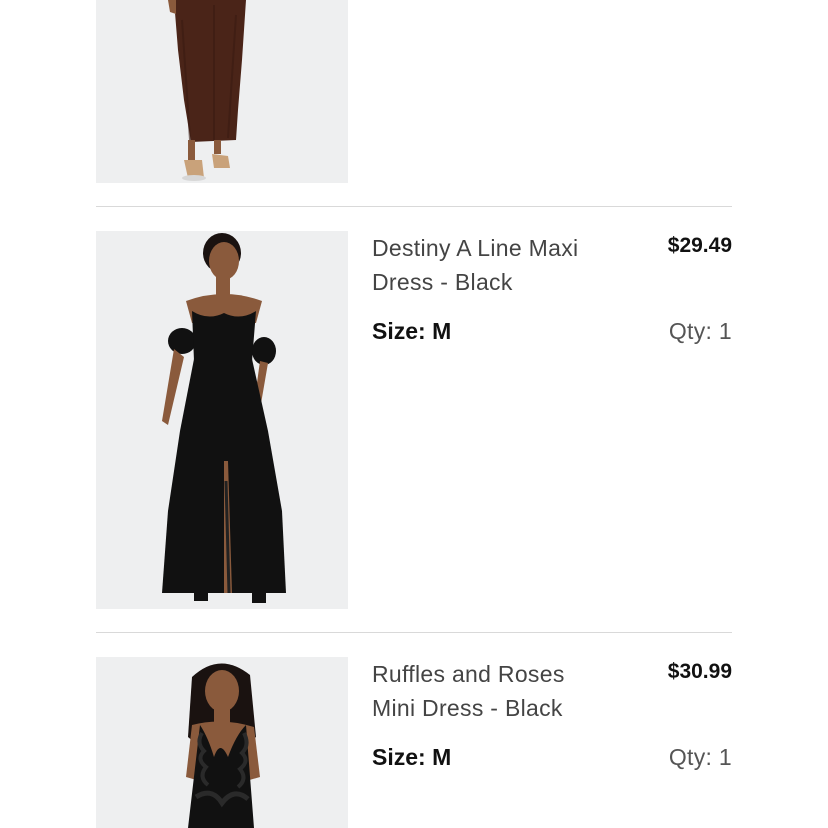 This screenshot has width=828, height=828. What do you see at coordinates (442, 282) in the screenshot?
I see `product-name-line2: Dress - Black` at bounding box center [442, 282].